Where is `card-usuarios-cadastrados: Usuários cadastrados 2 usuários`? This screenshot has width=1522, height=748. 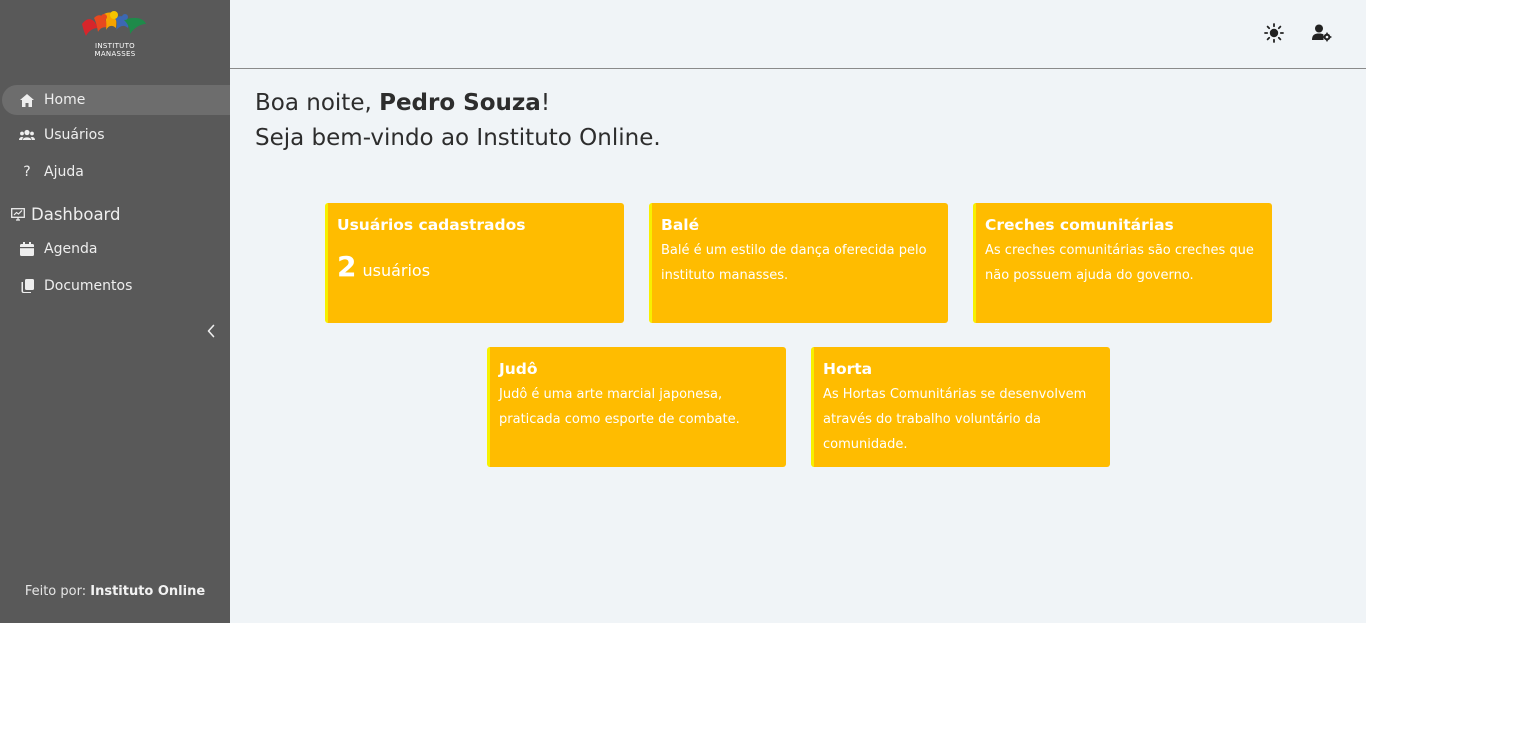
card-usuarios-cadastrados: Usuários cadastrados 2 usuários is located at coordinates (474, 263).